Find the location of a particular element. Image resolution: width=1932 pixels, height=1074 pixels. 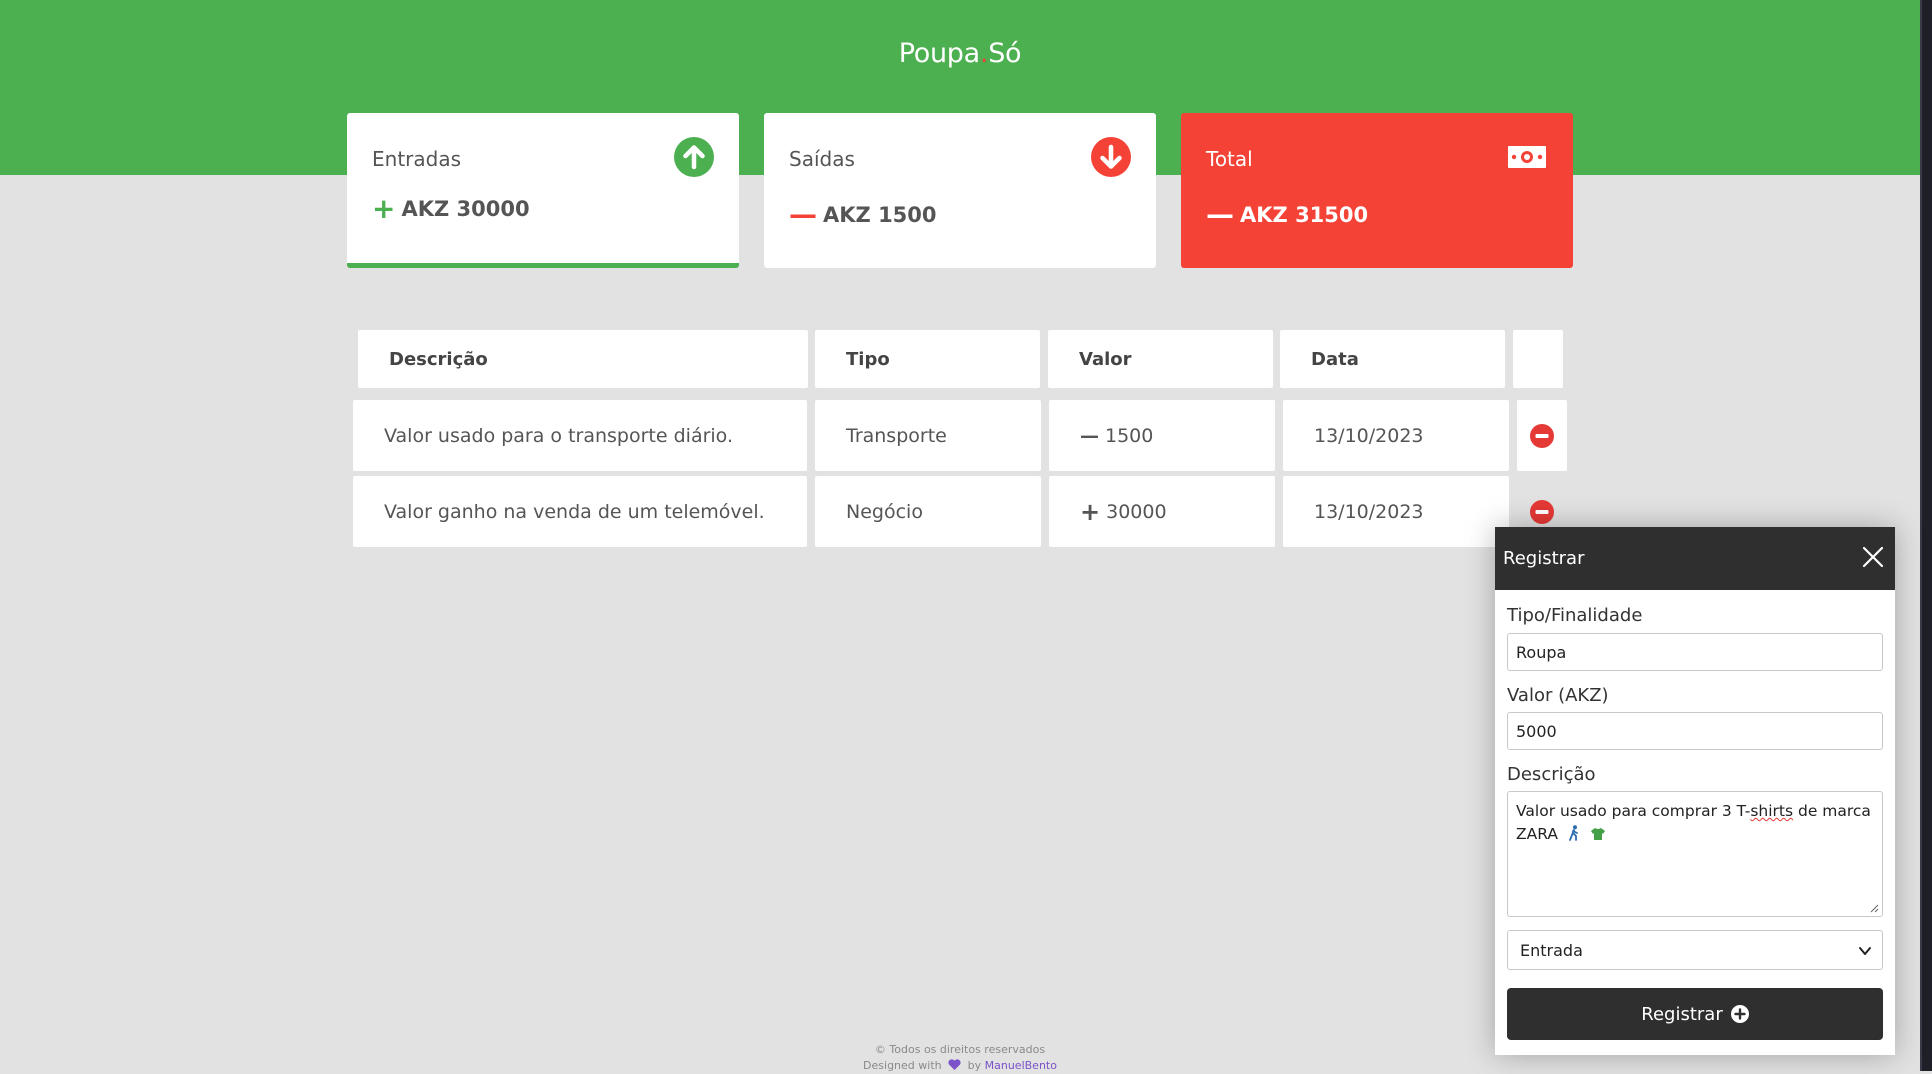

footer-designed-with: Designed with is located at coordinates (902, 1065).